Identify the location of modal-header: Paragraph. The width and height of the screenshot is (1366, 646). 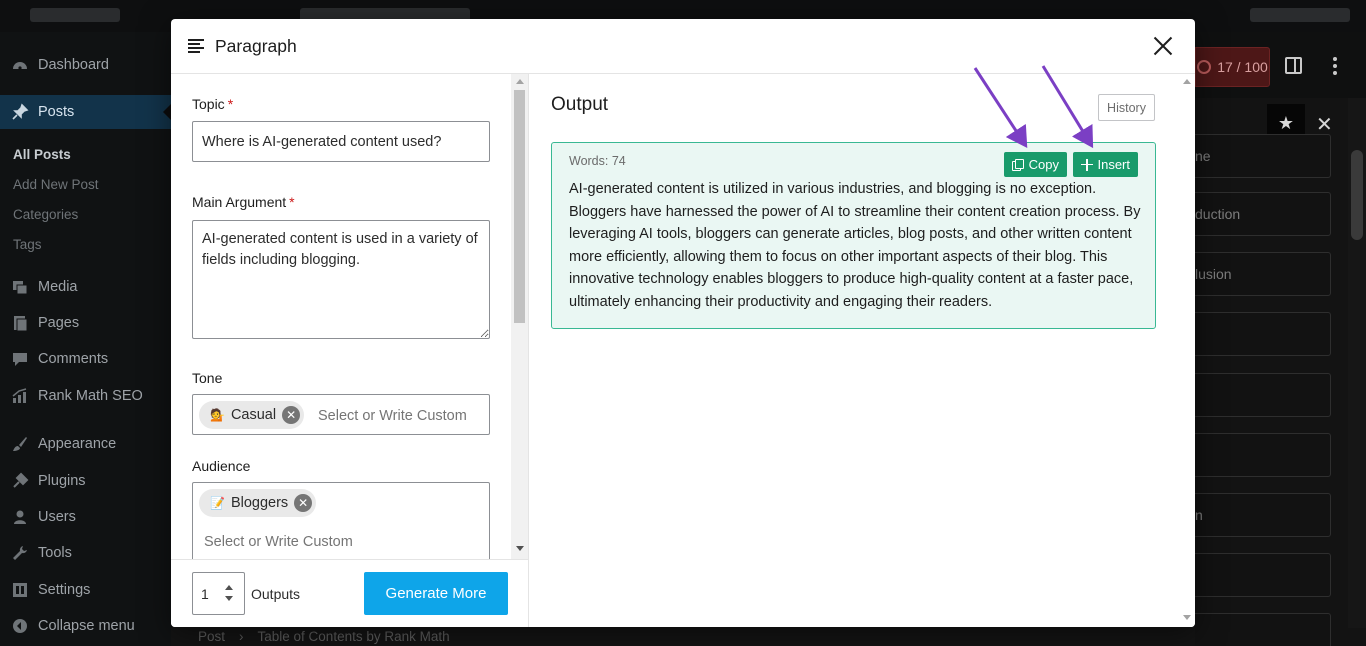
(683, 46).